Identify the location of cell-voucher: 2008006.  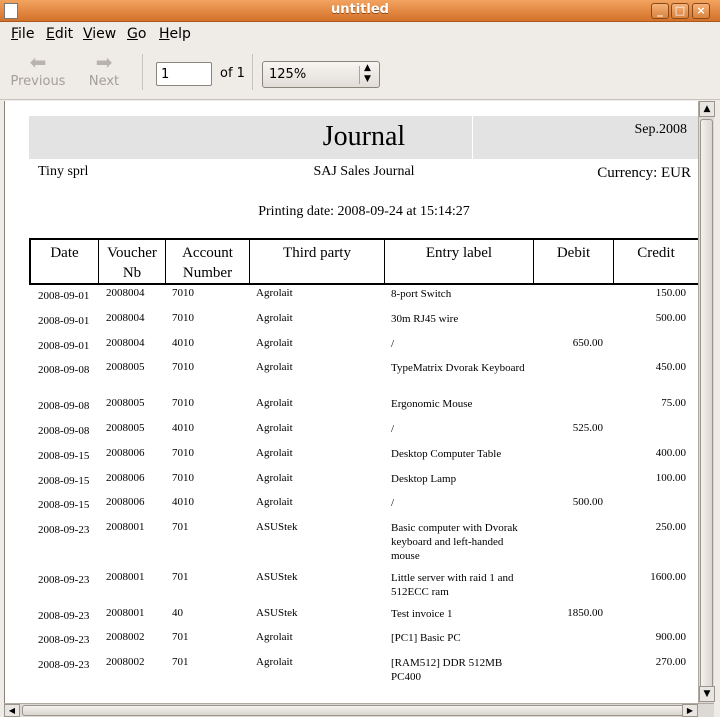
(125, 478).